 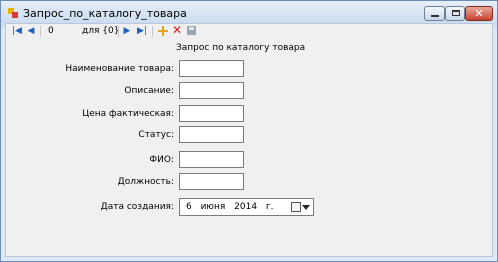 I want to click on close-icon: ✕, so click(x=479, y=13).